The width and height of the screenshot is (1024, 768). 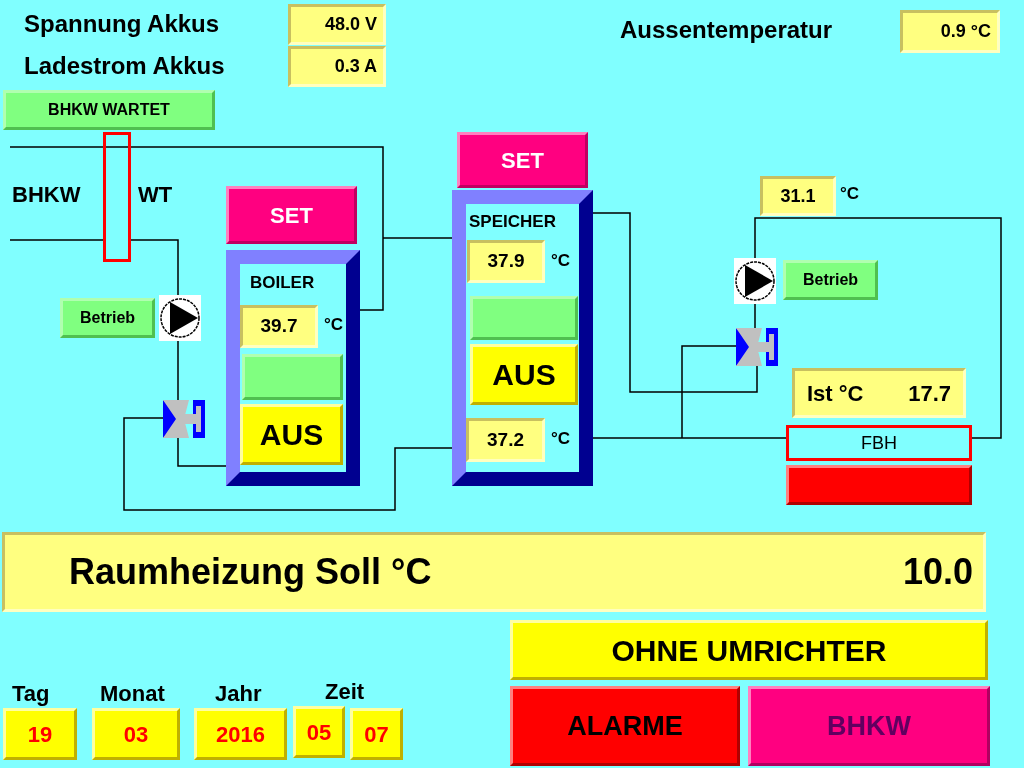 I want to click on exchanger-label: BHKW, so click(x=46, y=195).